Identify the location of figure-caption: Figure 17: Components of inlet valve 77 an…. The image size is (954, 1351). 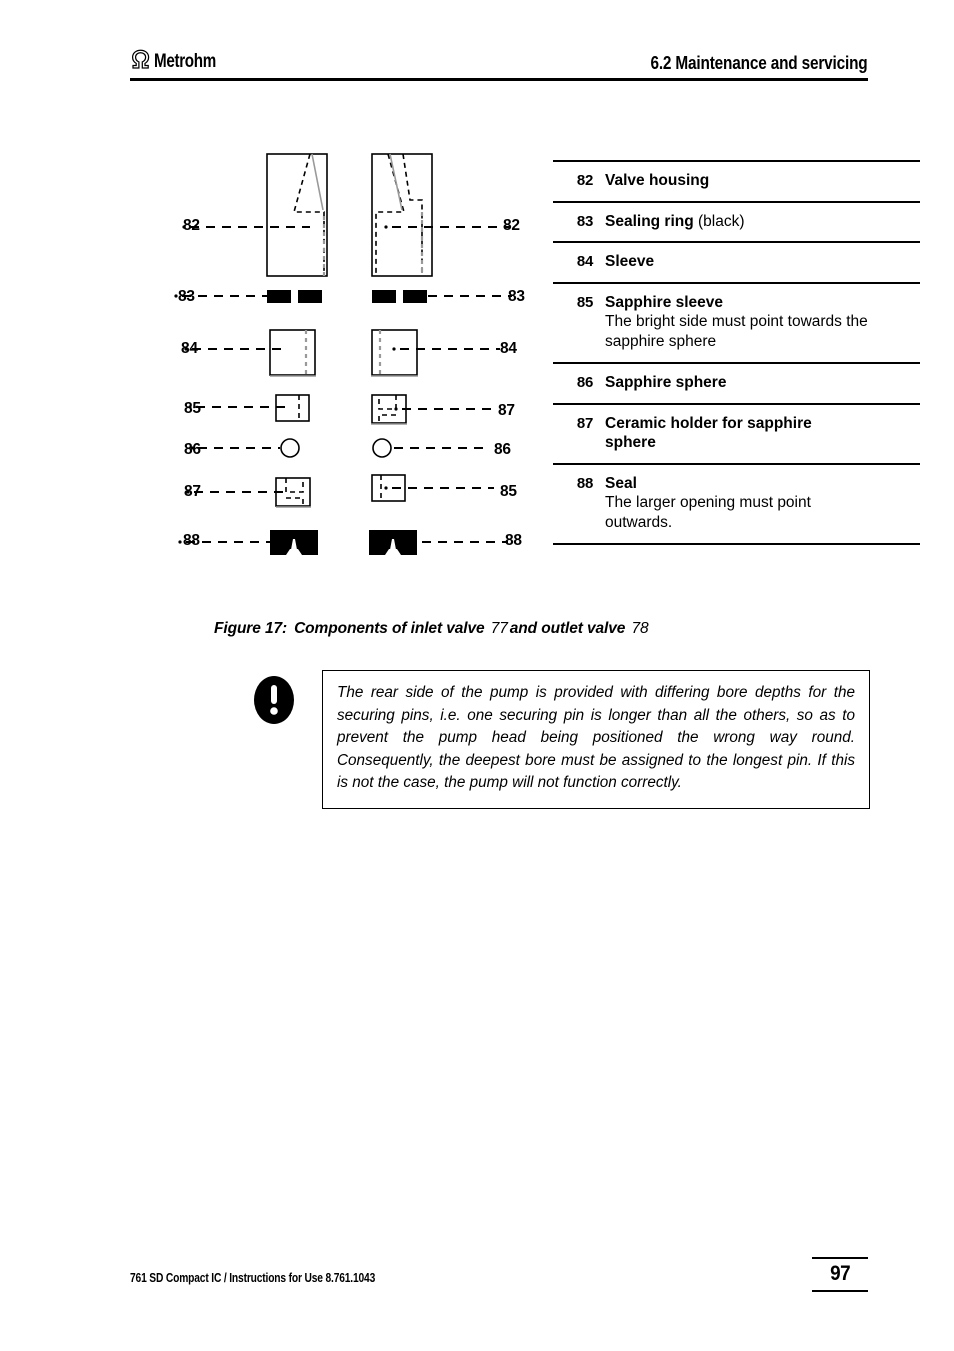
(432, 629).